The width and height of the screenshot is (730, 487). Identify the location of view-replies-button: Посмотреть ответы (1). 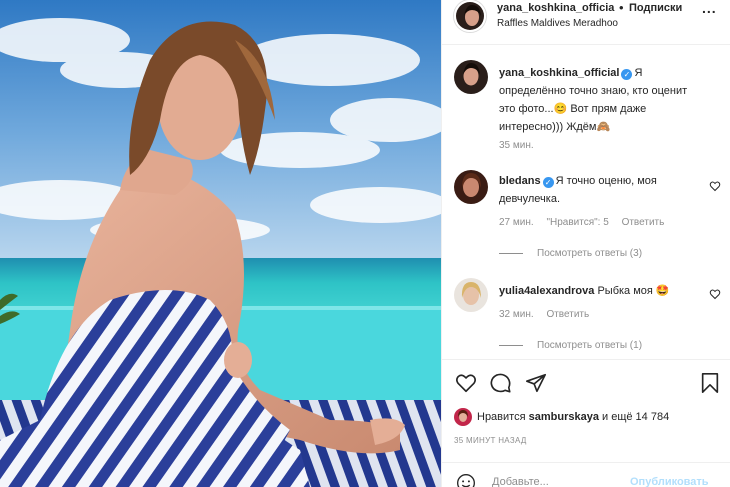
(570, 345).